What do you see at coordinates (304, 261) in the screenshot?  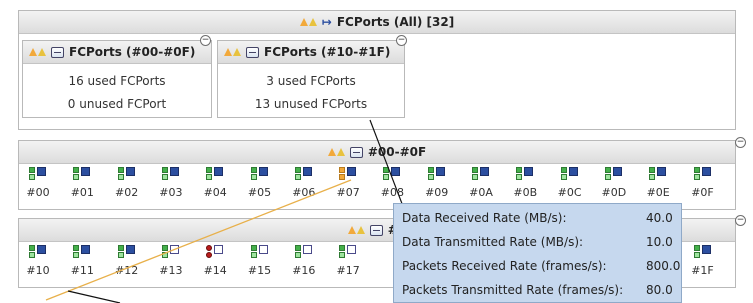 I see `fc-port: #16` at bounding box center [304, 261].